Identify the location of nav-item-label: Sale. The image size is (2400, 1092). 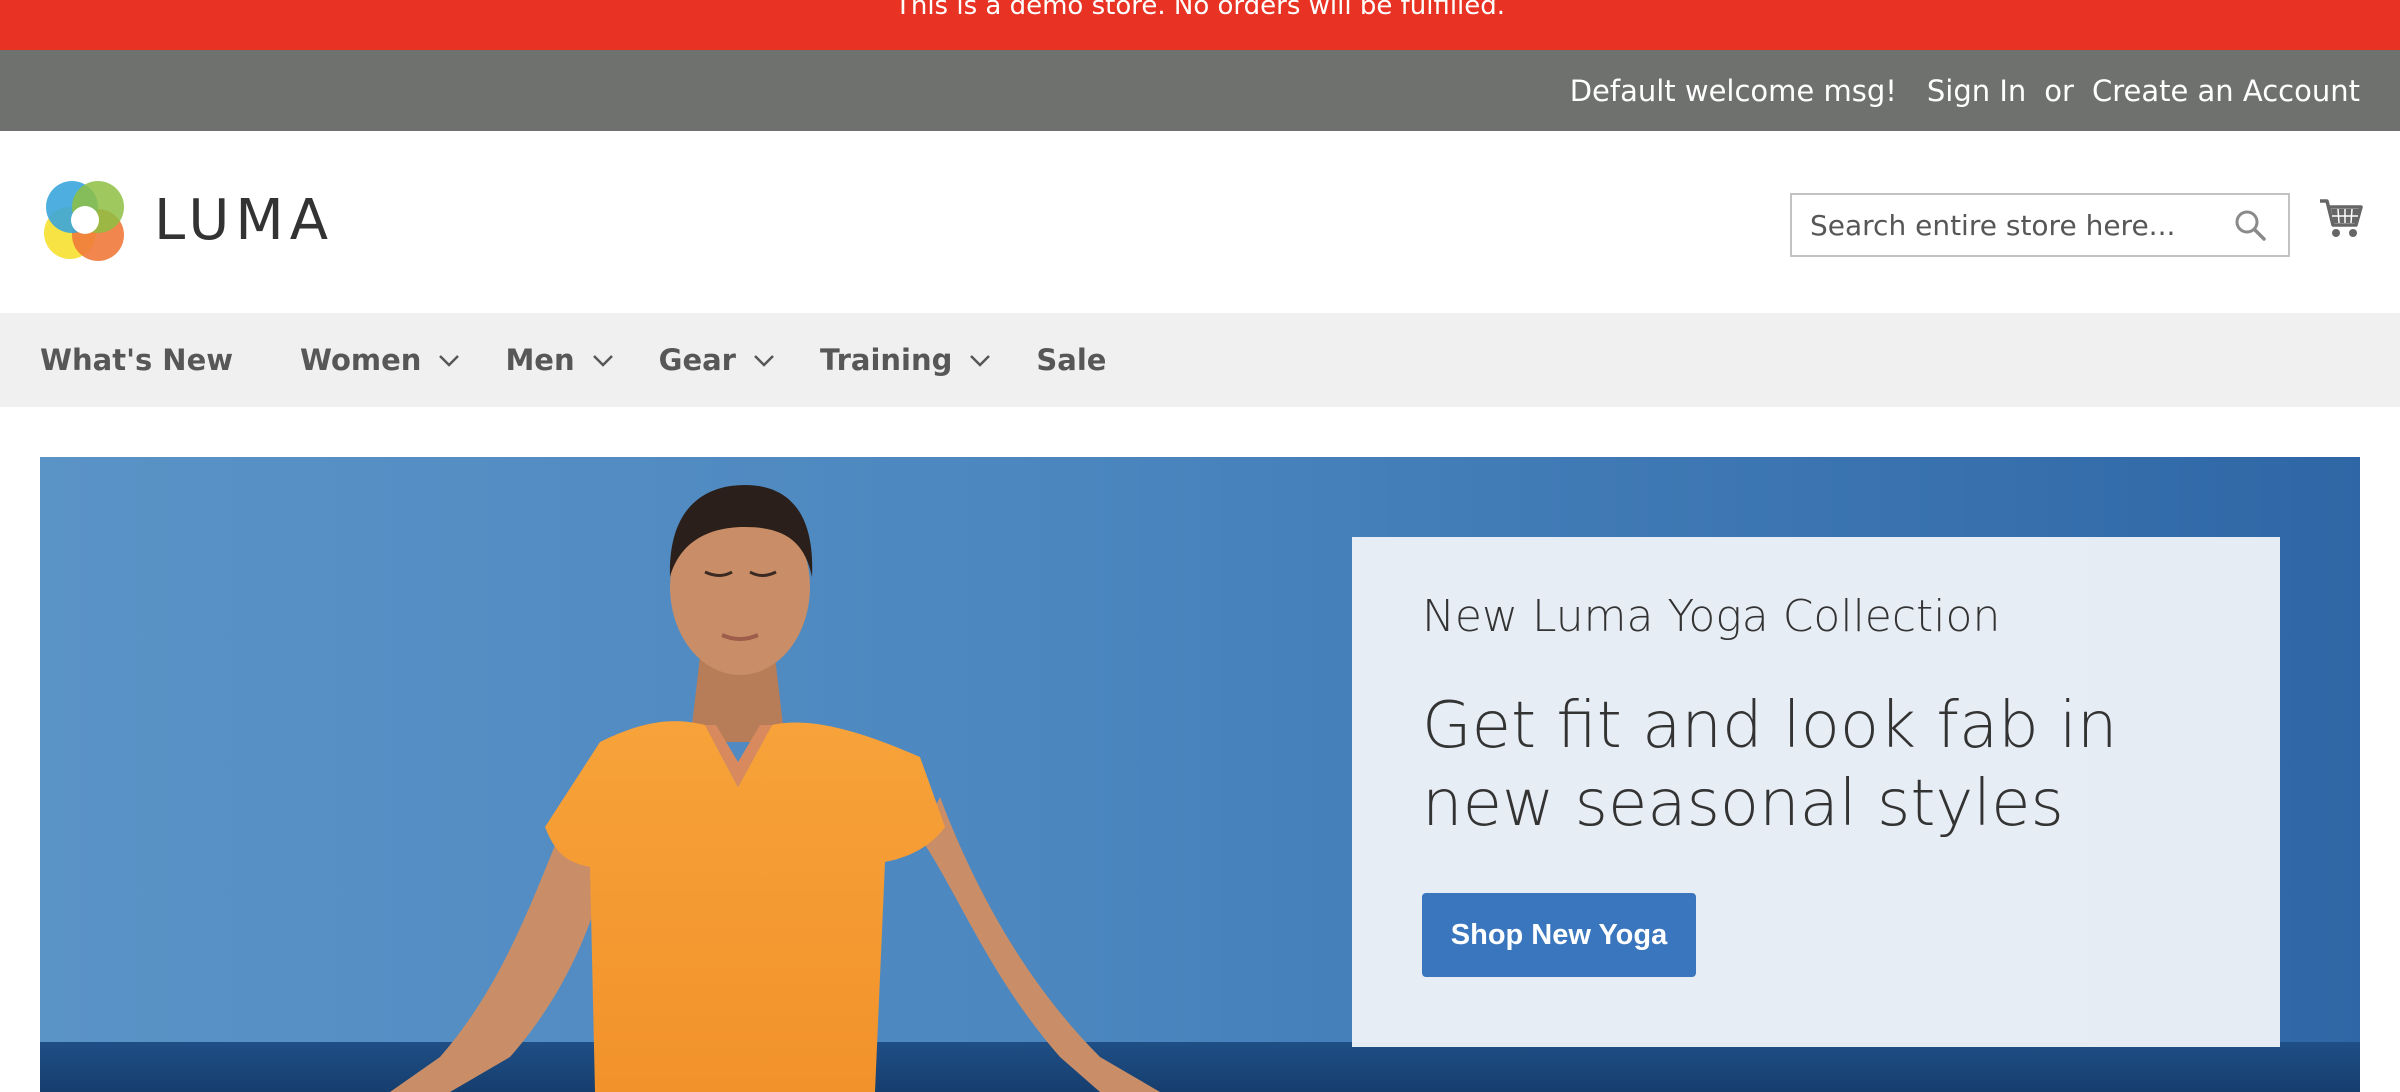
(1071, 360).